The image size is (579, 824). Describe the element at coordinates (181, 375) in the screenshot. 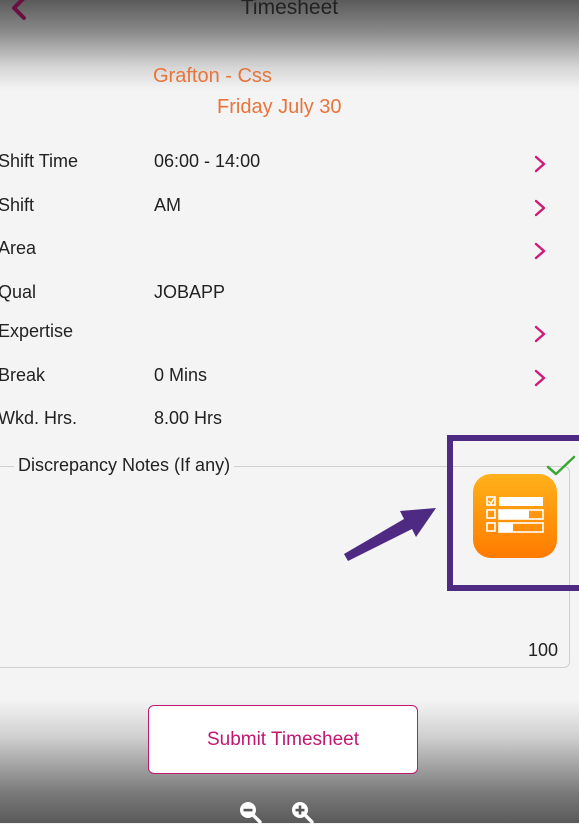

I see `row-value: 0 Mins` at that location.